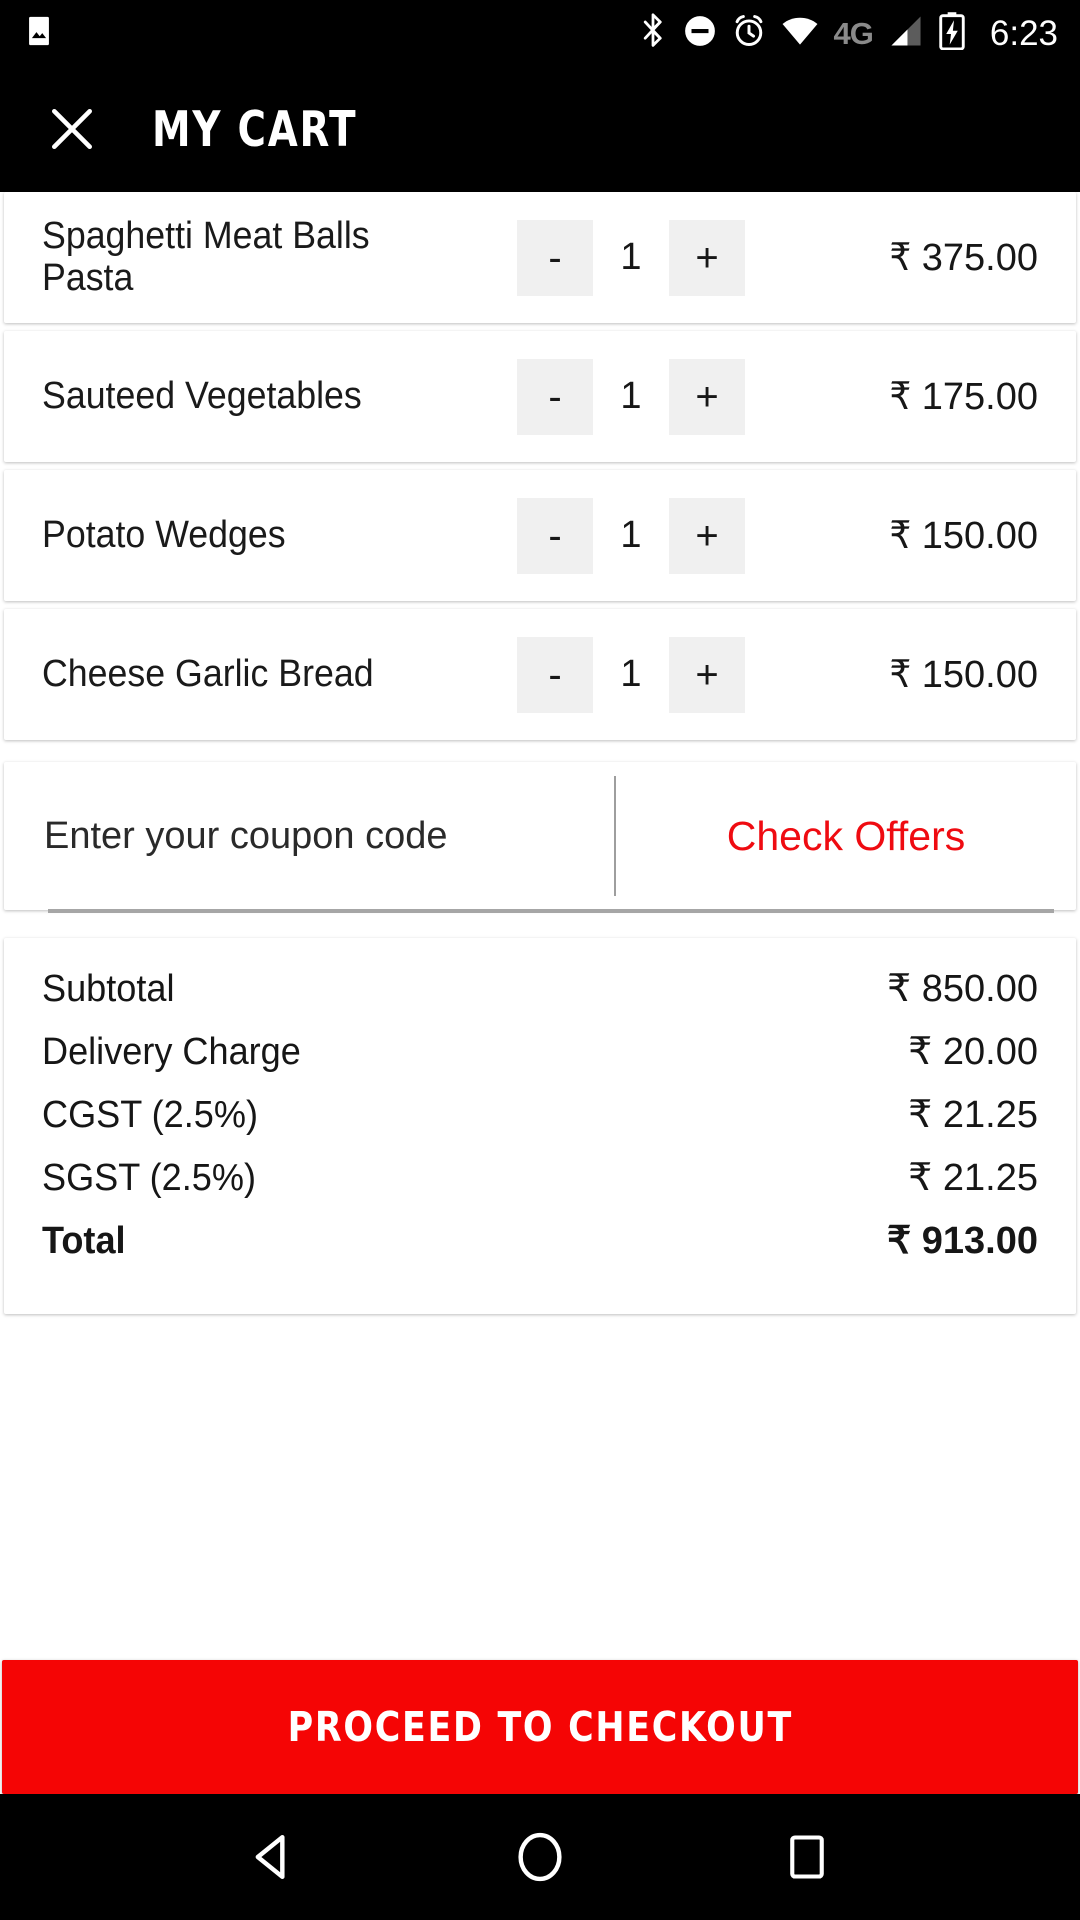 The image size is (1080, 1920). What do you see at coordinates (540, 1060) in the screenshot?
I see `summary-row-delivery-charge: Delivery Charge ₹ 20.00` at bounding box center [540, 1060].